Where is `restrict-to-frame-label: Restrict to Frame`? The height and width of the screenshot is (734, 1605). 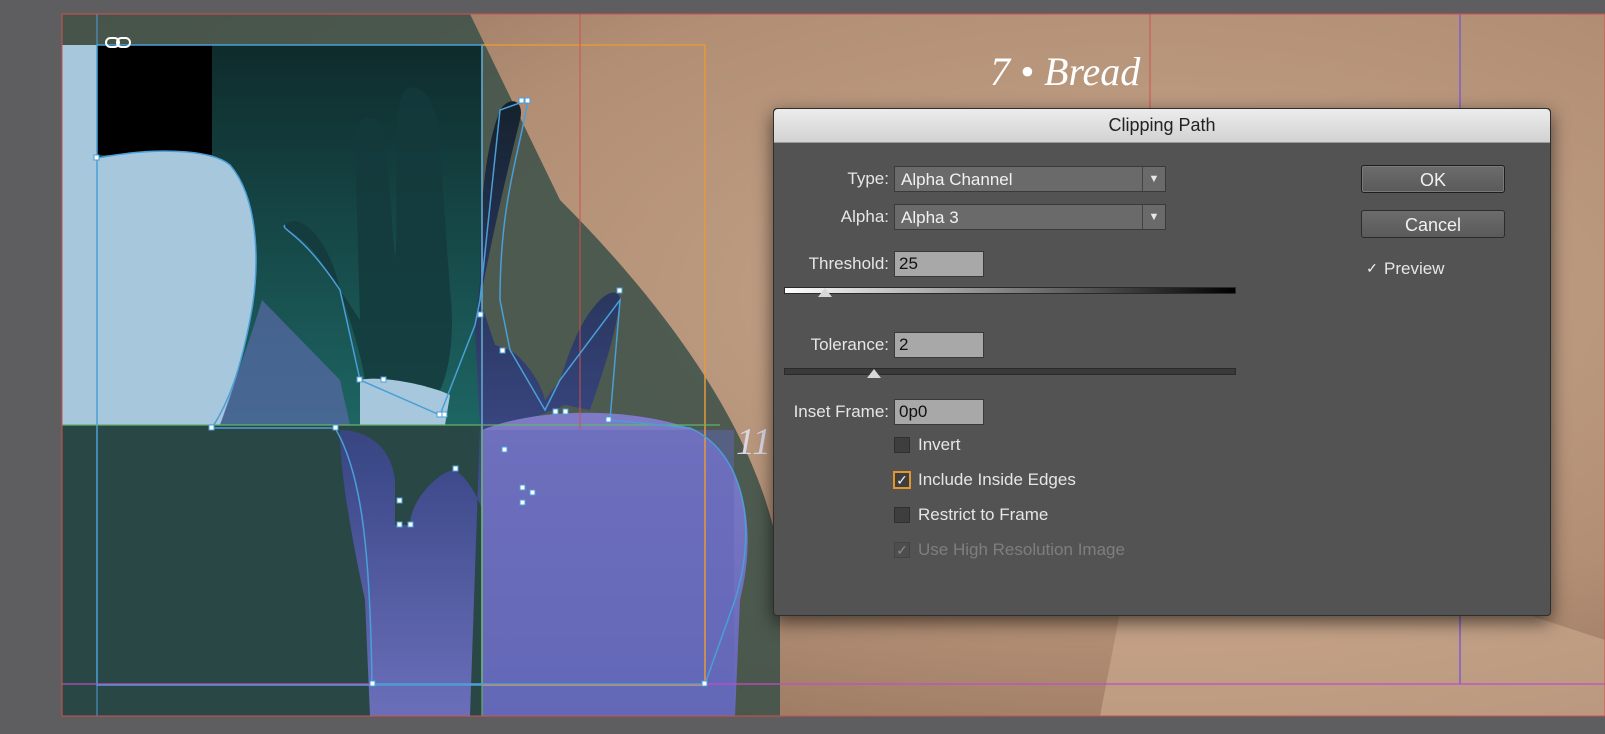
restrict-to-frame-label: Restrict to Frame is located at coordinates (983, 514).